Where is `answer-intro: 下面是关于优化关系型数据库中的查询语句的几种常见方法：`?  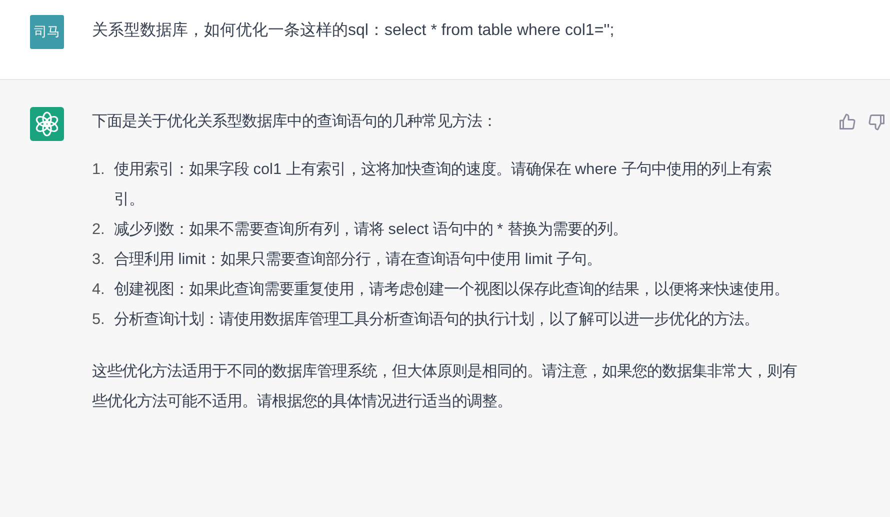 answer-intro: 下面是关于优化关系型数据库中的查询语句的几种常见方法： is located at coordinates (295, 122).